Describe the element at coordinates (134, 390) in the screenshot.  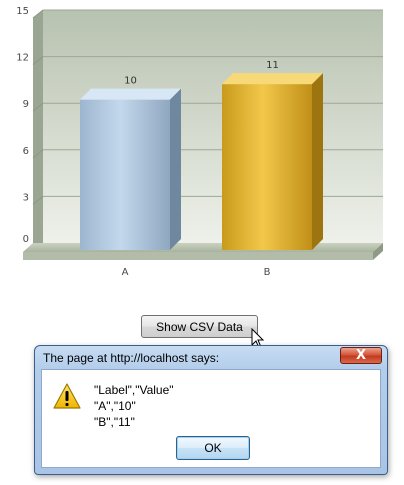
I see `message-line: "Label","Value"` at that location.